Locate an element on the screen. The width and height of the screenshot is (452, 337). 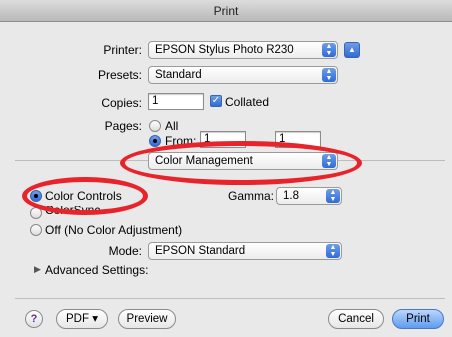
color-controls-label: Color Controls is located at coordinates (83, 196).